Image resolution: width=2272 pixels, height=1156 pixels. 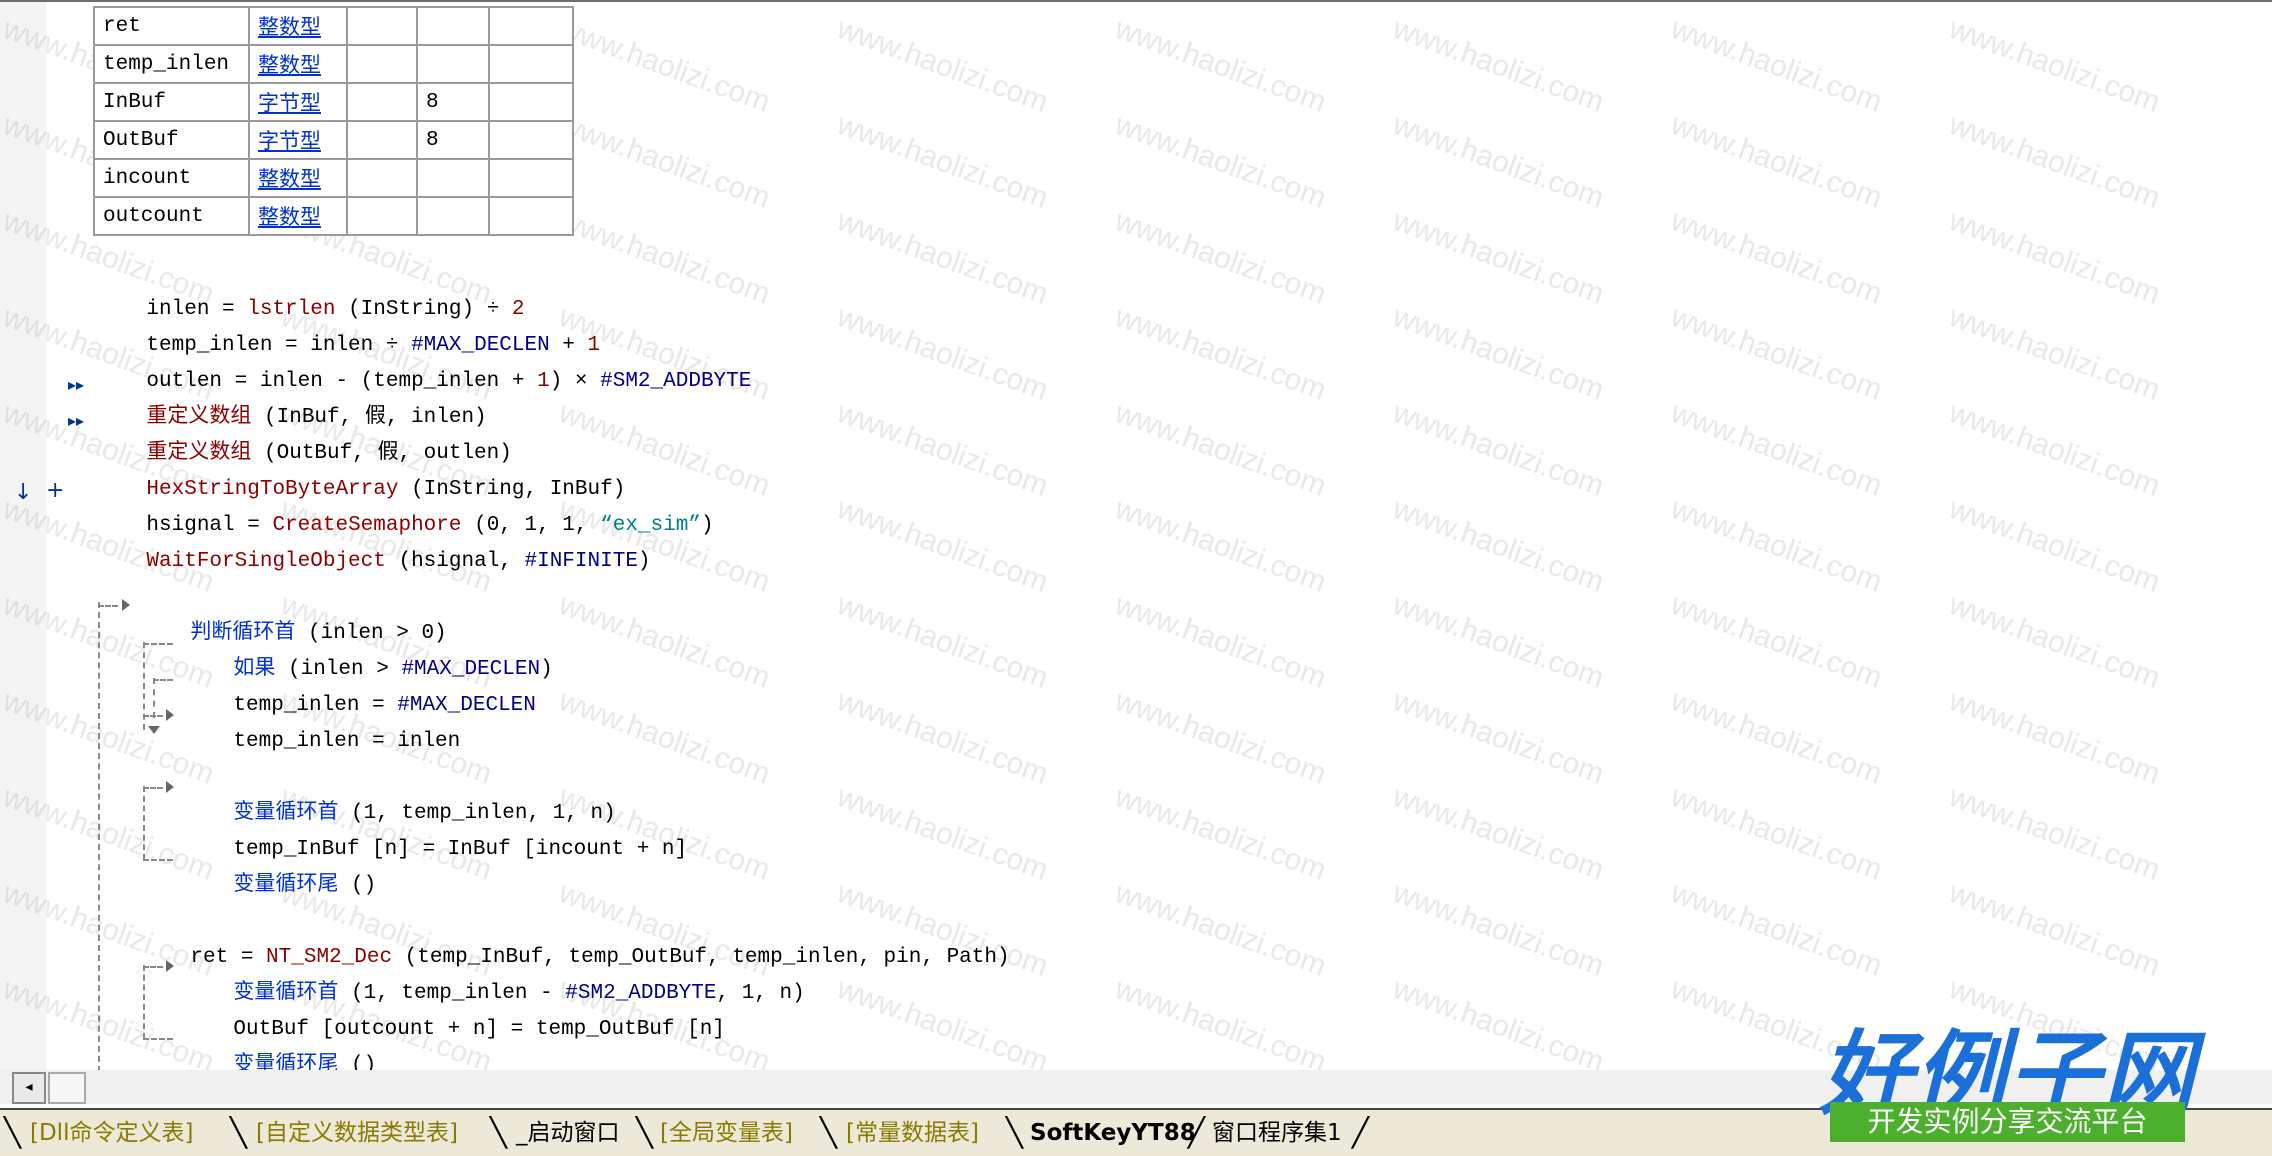 What do you see at coordinates (310, 293) in the screenshot?
I see `code-line: inlen = lstrlen (InString) ÷ 2` at bounding box center [310, 293].